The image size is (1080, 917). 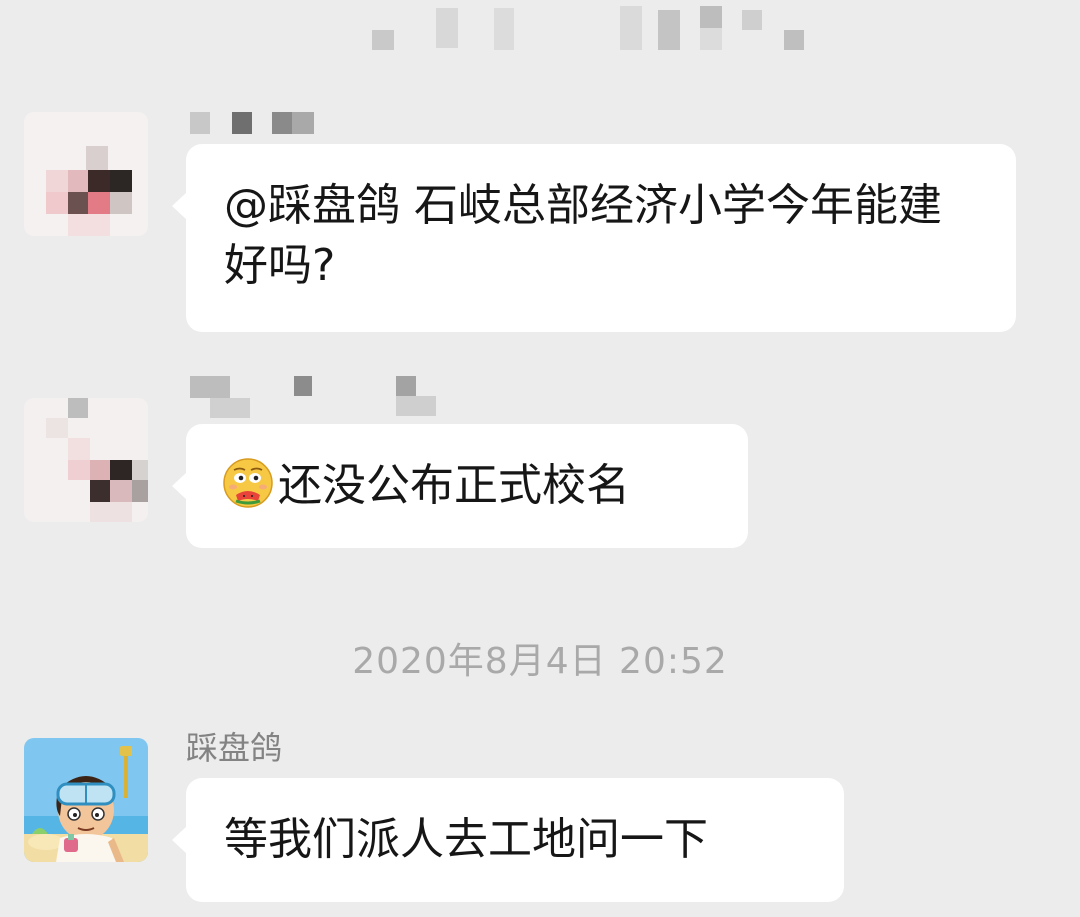 What do you see at coordinates (590, 30) in the screenshot?
I see `header-title-pixelated` at bounding box center [590, 30].